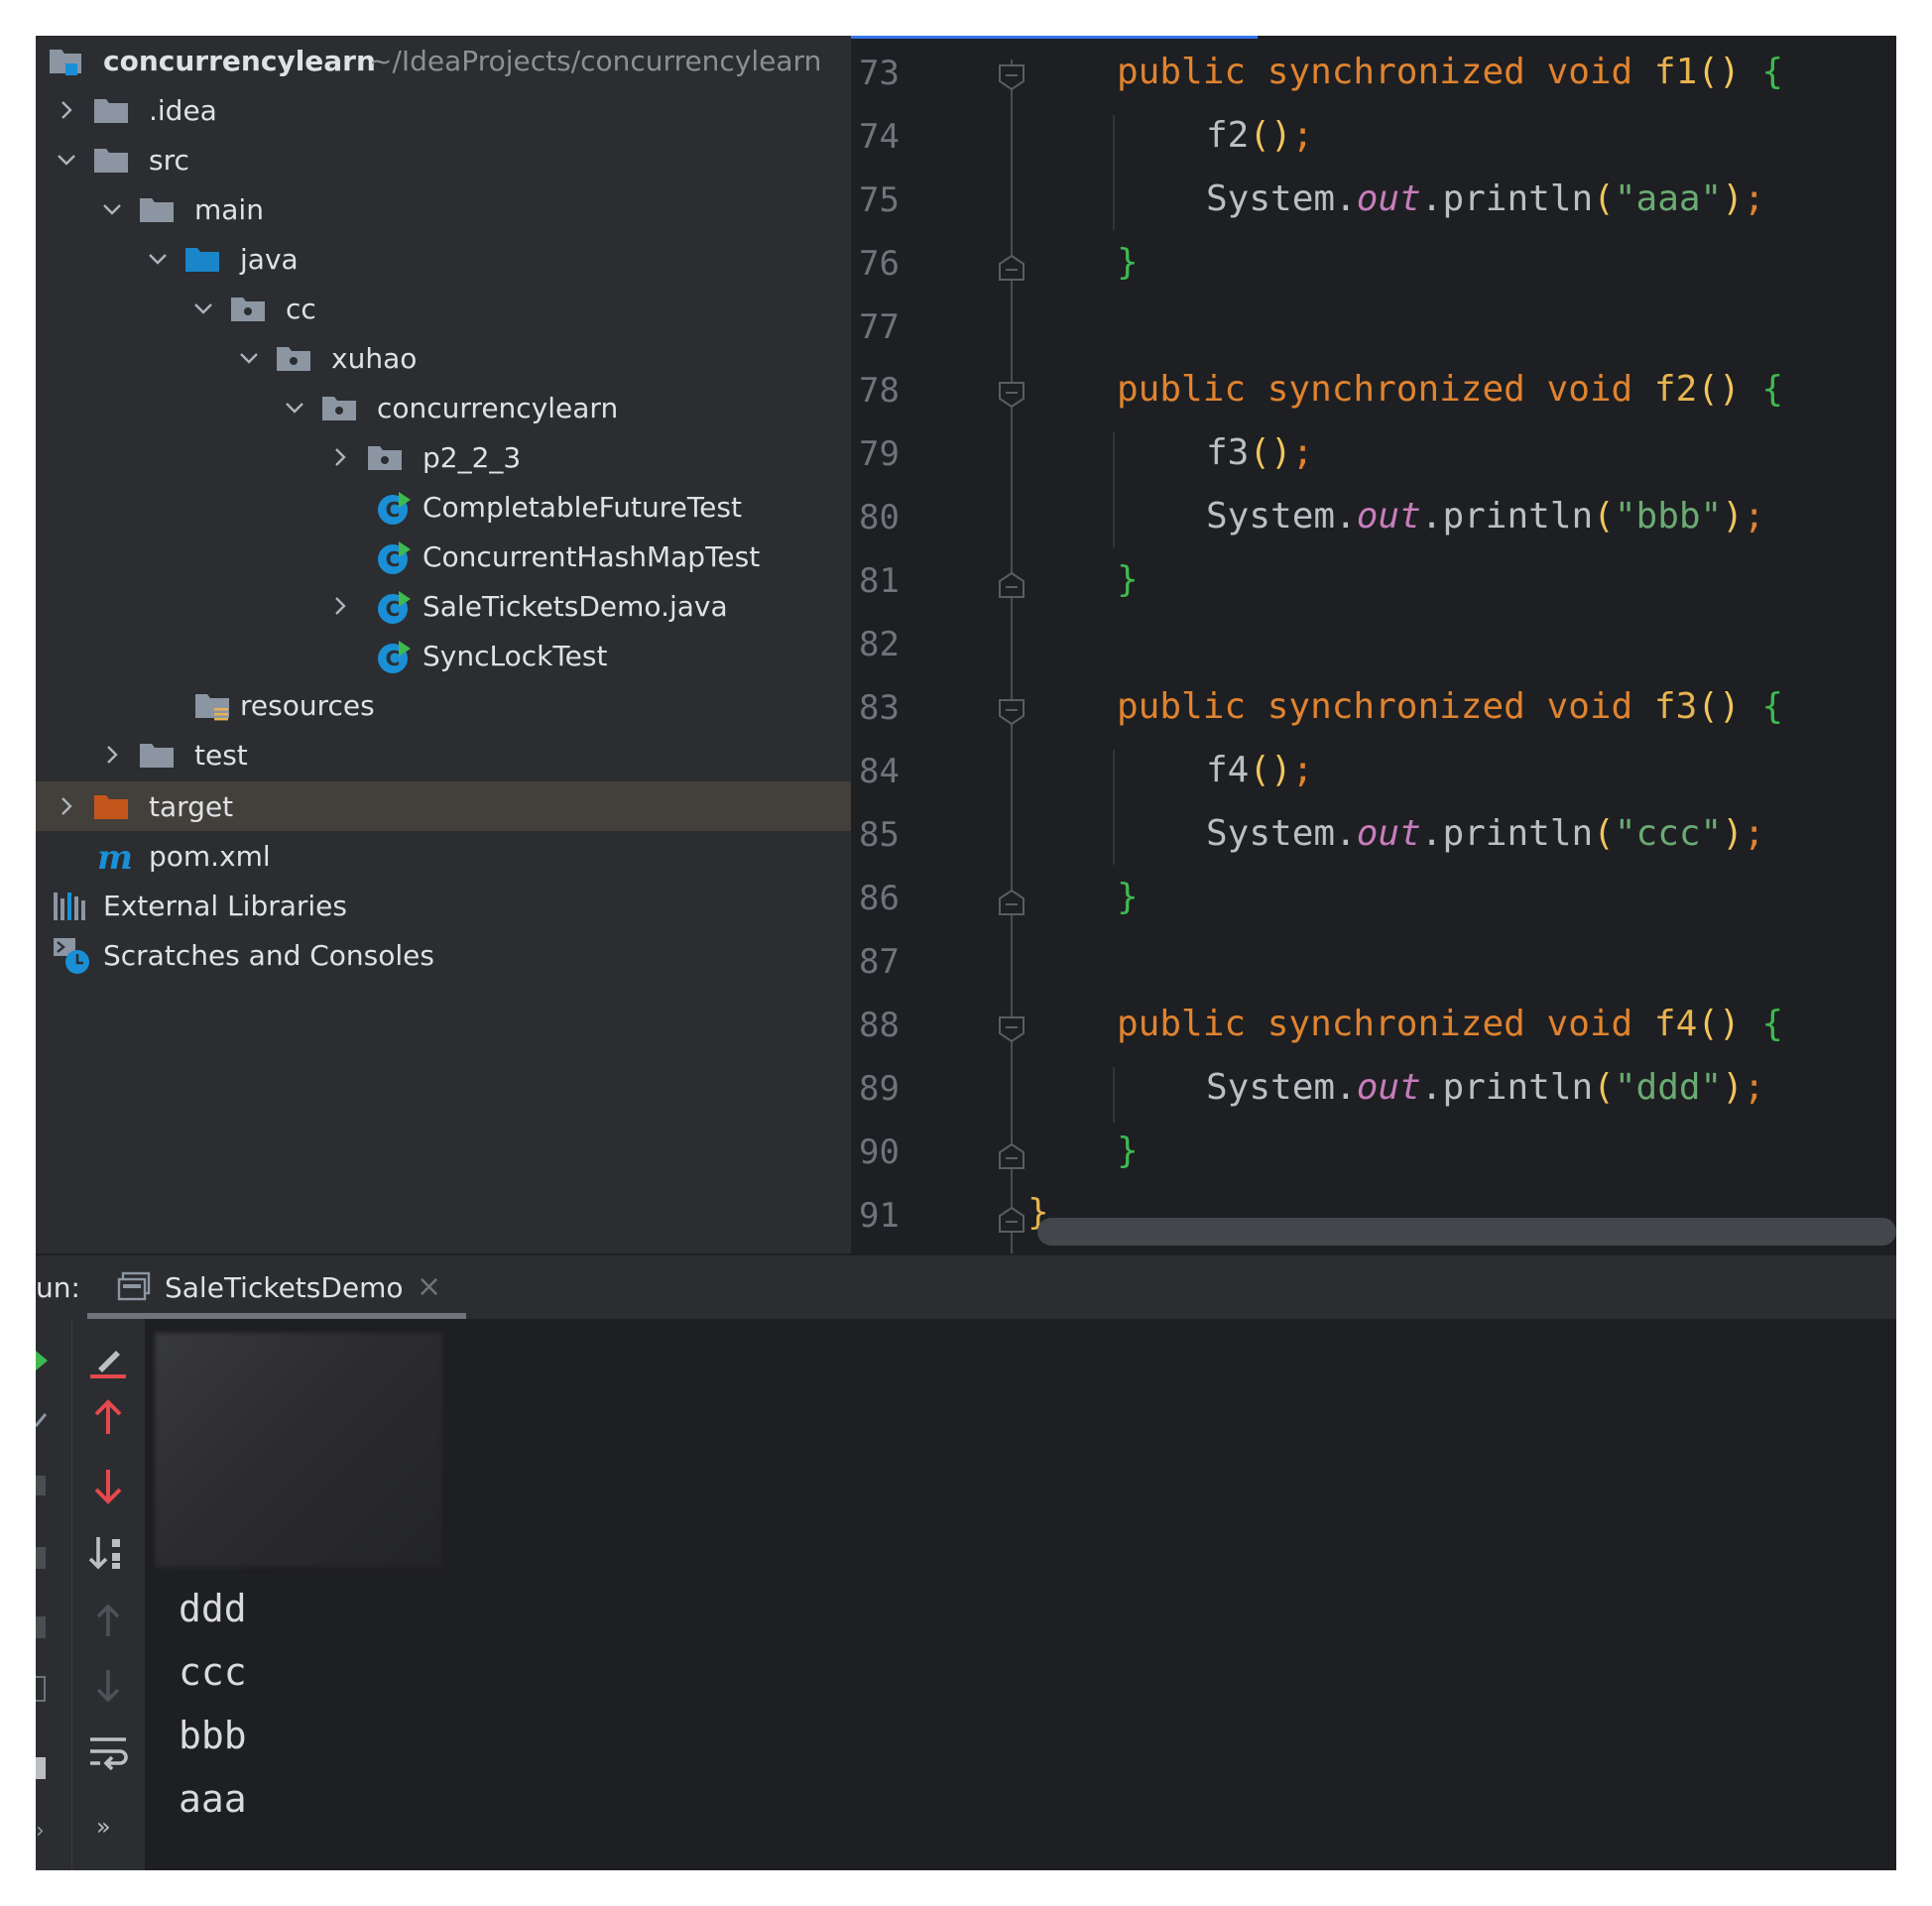  Describe the element at coordinates (443, 259) in the screenshot. I see `tree-item-java: java` at that location.